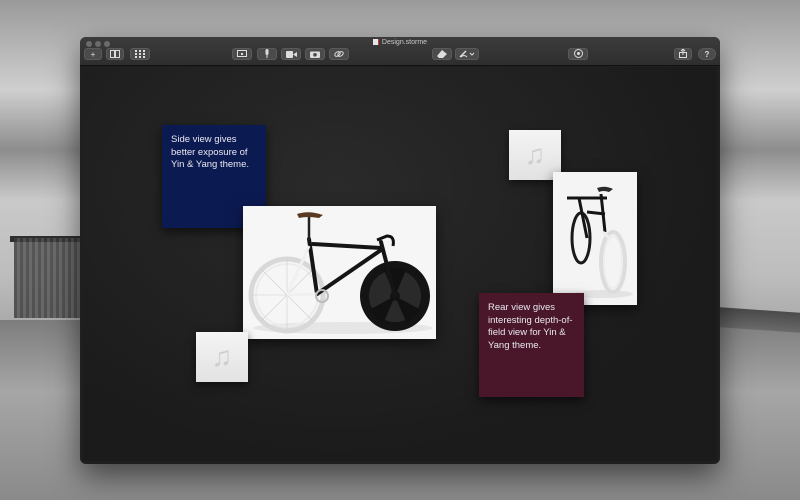 The height and width of the screenshot is (500, 800). I want to click on microphone-icon, so click(267, 53).